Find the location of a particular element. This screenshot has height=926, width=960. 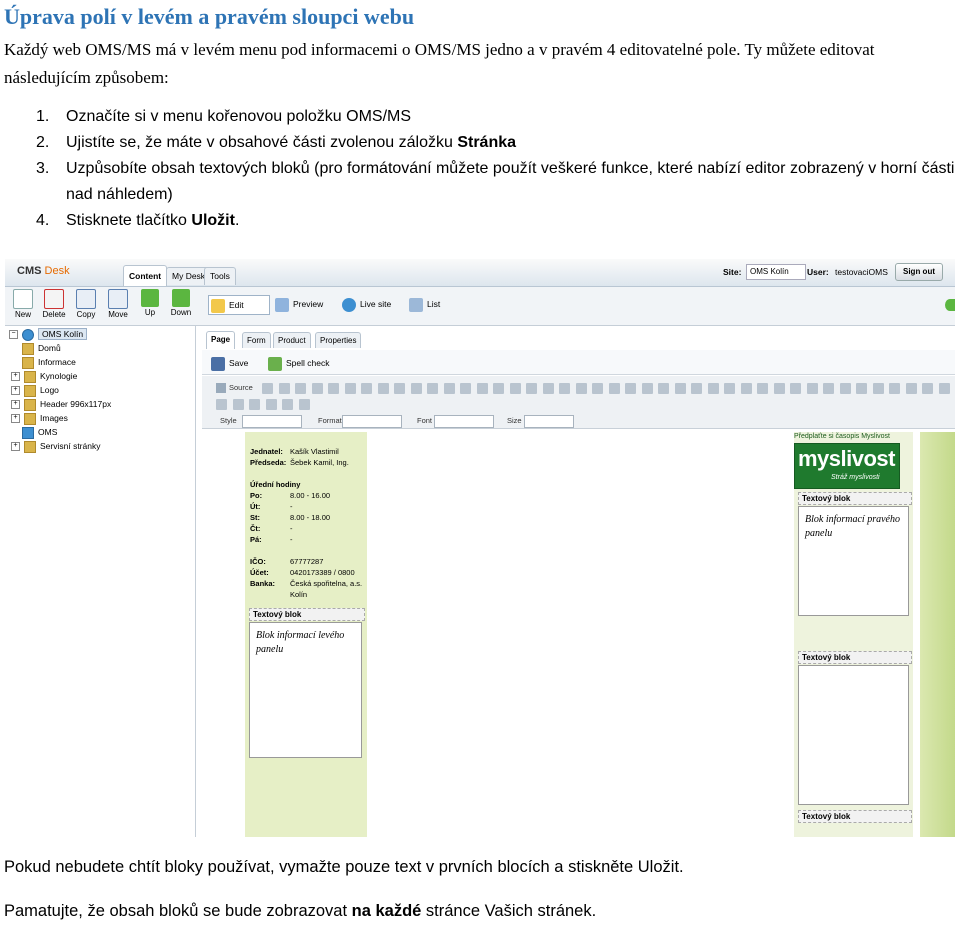

step-number: 2. is located at coordinates (43, 142).